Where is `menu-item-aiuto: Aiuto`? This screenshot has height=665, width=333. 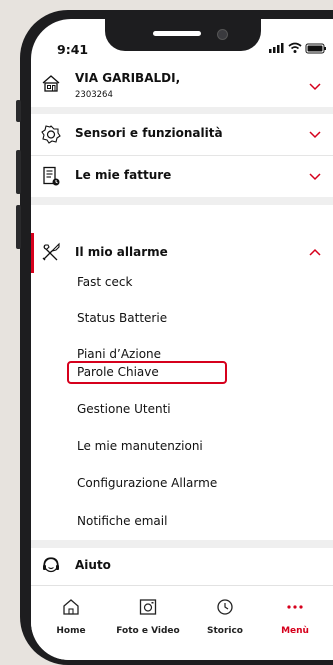
menu-item-aiuto: Aiuto is located at coordinates (182, 565).